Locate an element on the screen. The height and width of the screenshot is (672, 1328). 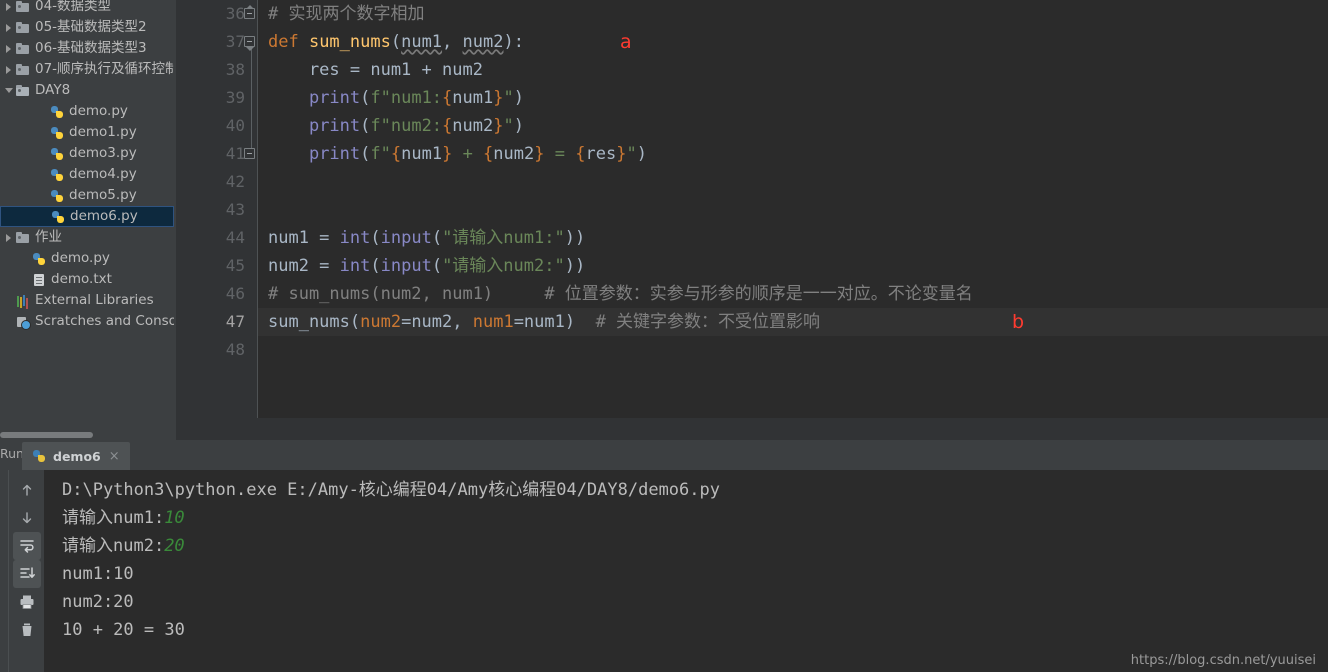
code-token: f" is located at coordinates (380, 154).